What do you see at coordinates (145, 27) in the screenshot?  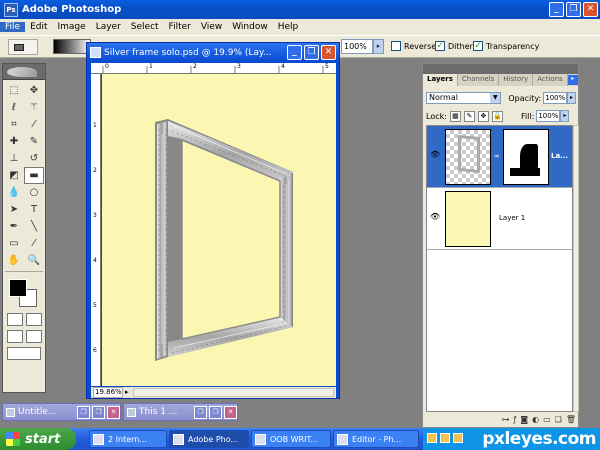 I see `menu-select: Select` at bounding box center [145, 27].